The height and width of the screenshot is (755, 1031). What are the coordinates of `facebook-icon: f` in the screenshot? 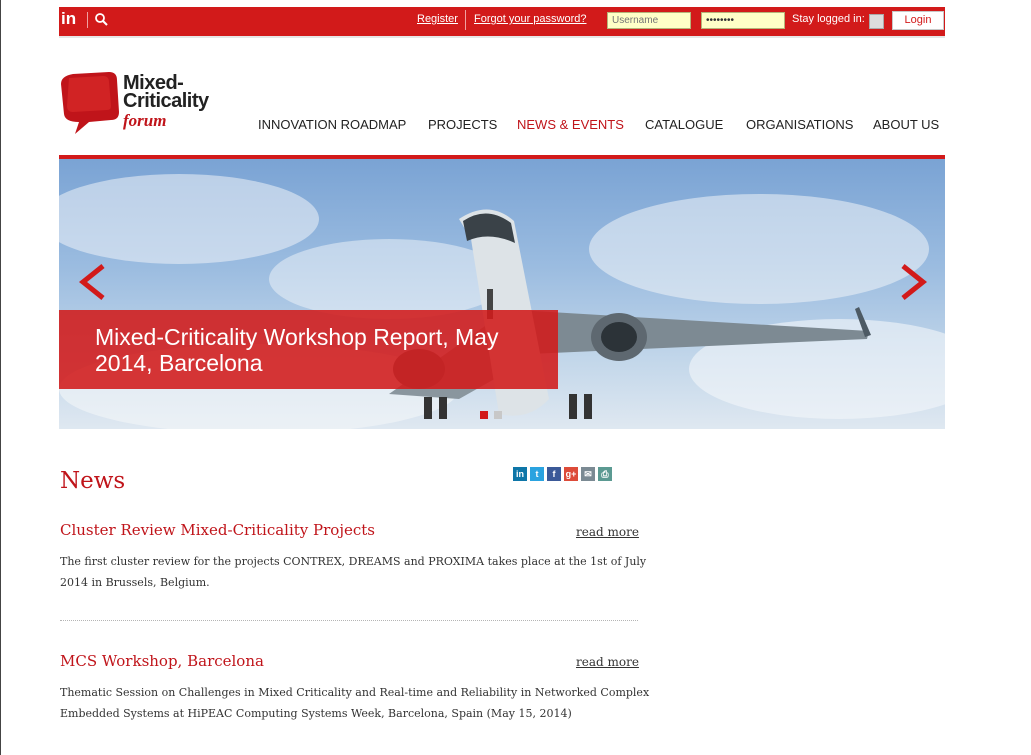 It's located at (554, 474).